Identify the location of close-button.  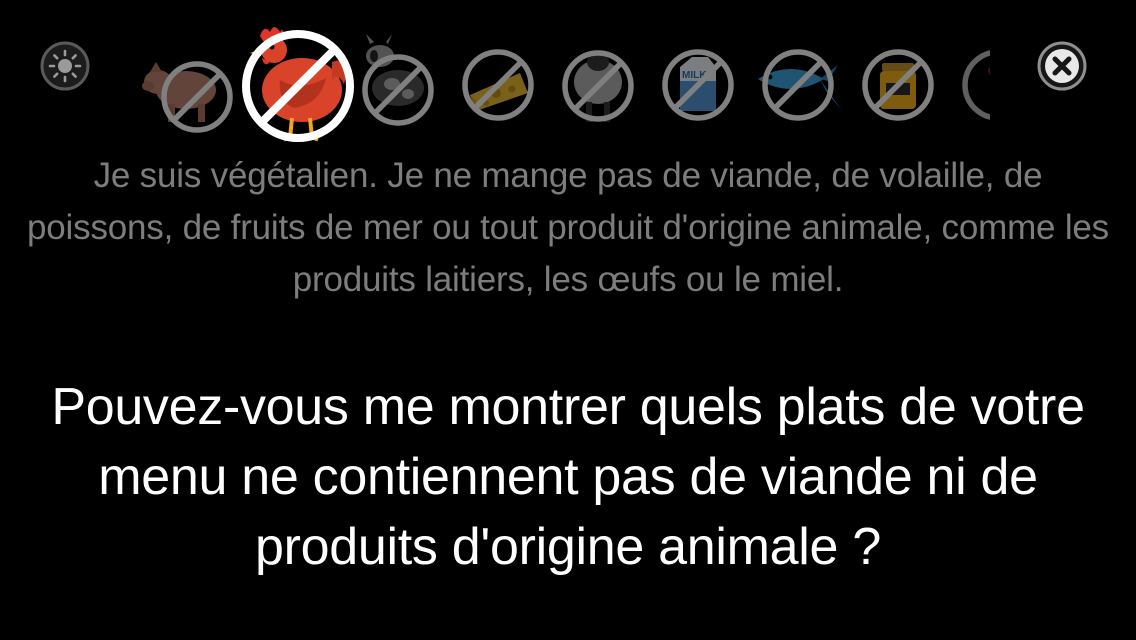
(1062, 66).